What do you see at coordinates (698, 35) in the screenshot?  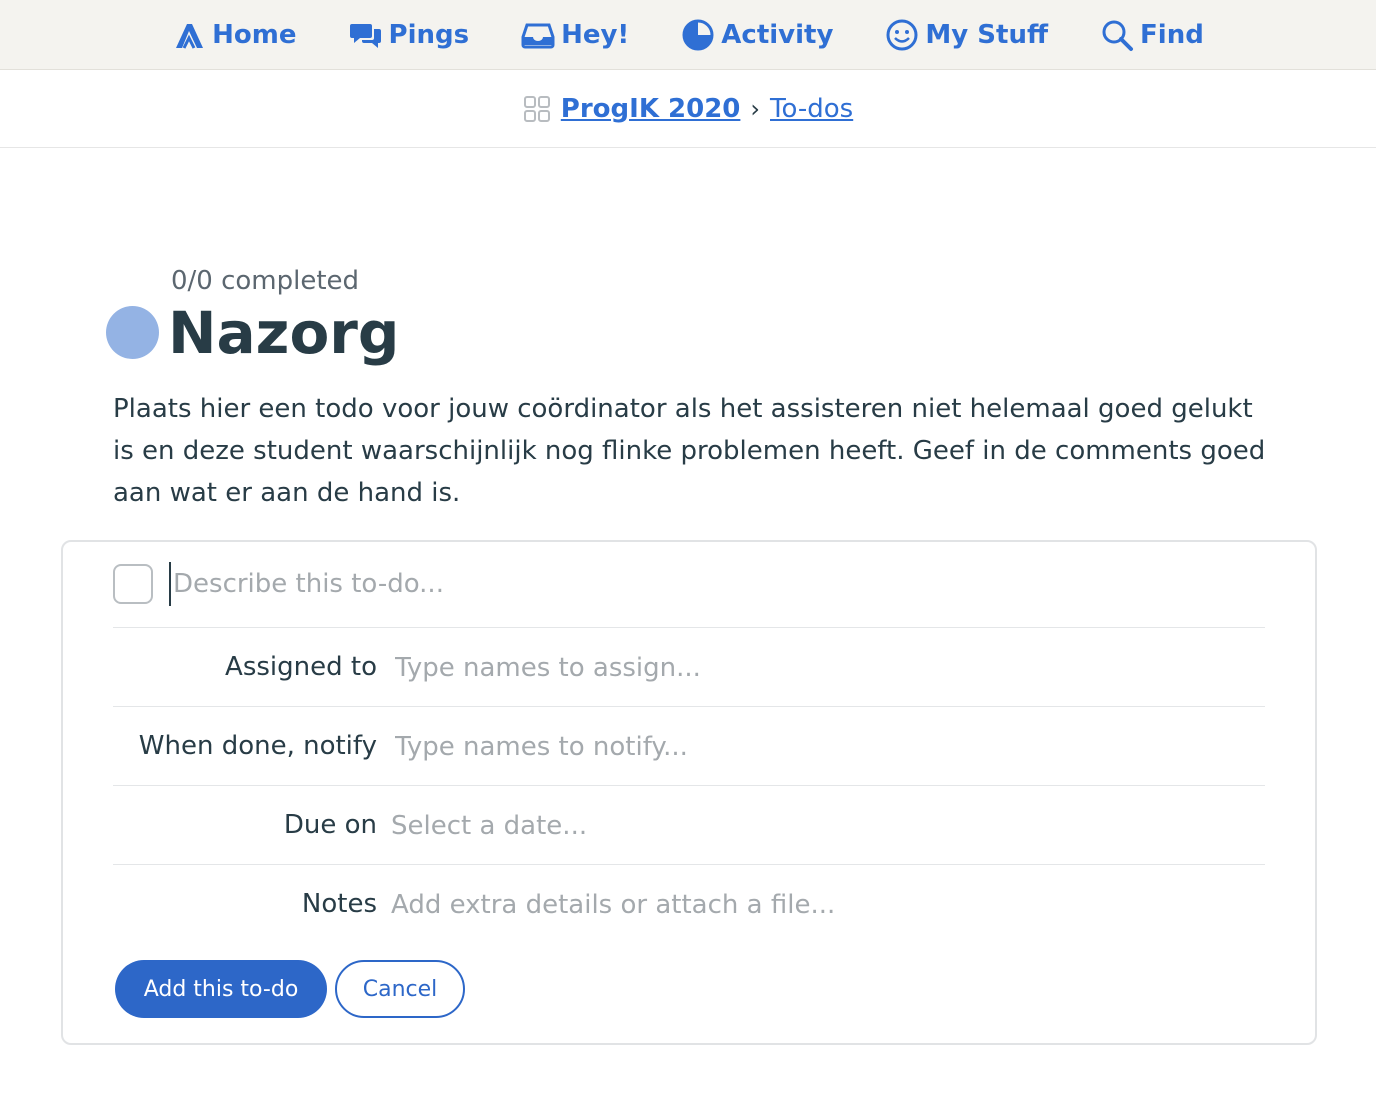 I see `activity-icon` at bounding box center [698, 35].